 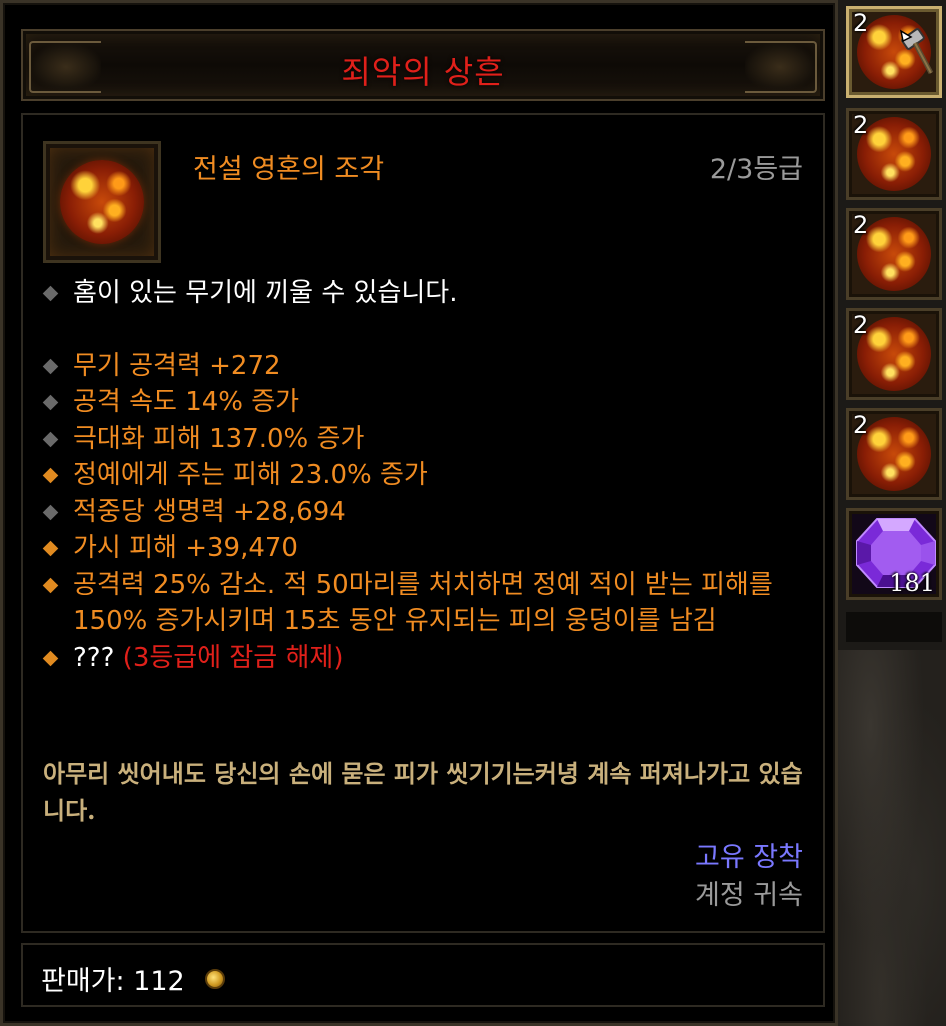 I want to click on property-text: 가시 피해 +39,470, so click(x=185, y=548).